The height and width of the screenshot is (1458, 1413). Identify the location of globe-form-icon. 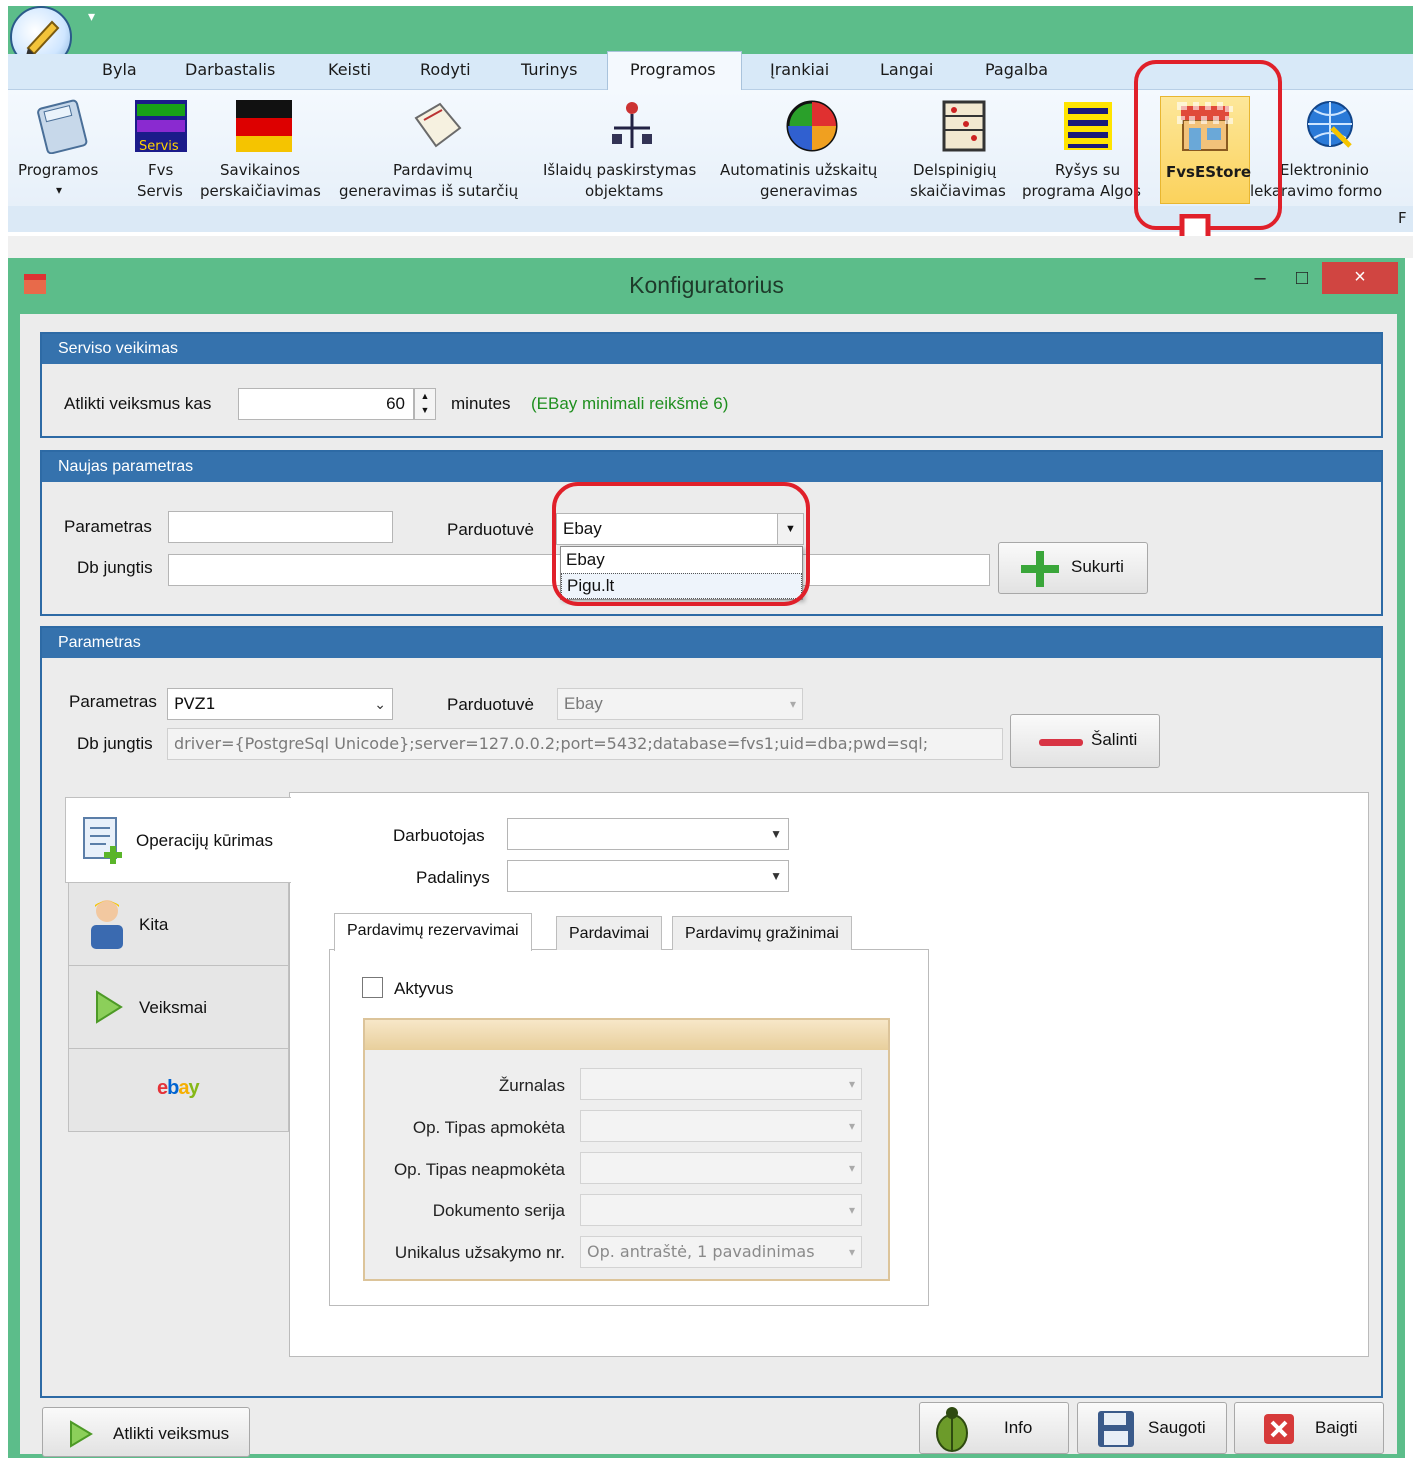
(1330, 126).